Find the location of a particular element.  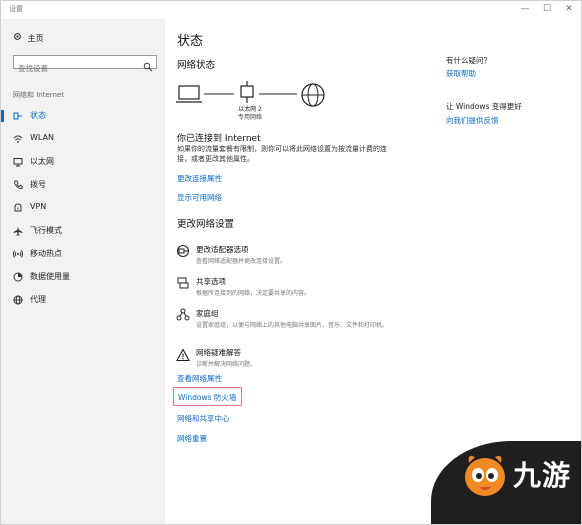

sidebar-item-label: 拨号 is located at coordinates (38, 184).